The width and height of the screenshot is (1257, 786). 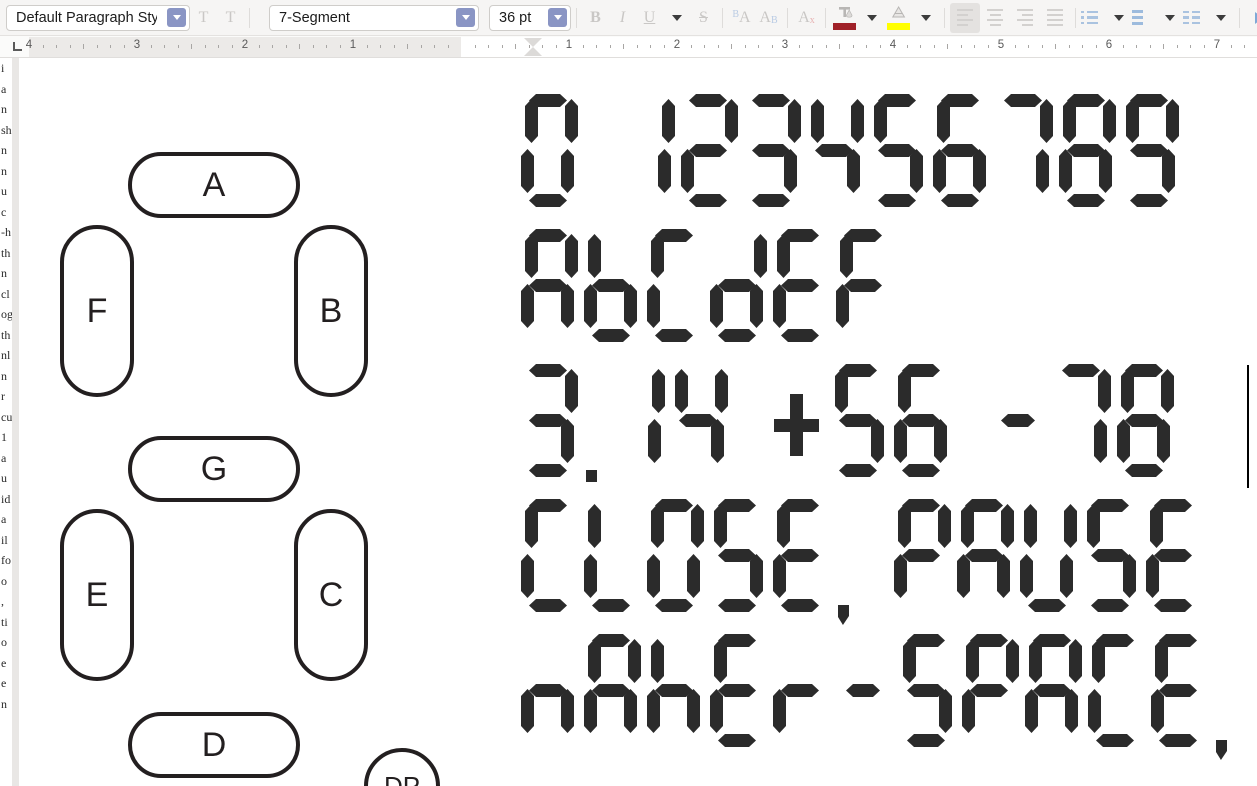 I want to click on highlight-color-dropdown-button, so click(x=925, y=18).